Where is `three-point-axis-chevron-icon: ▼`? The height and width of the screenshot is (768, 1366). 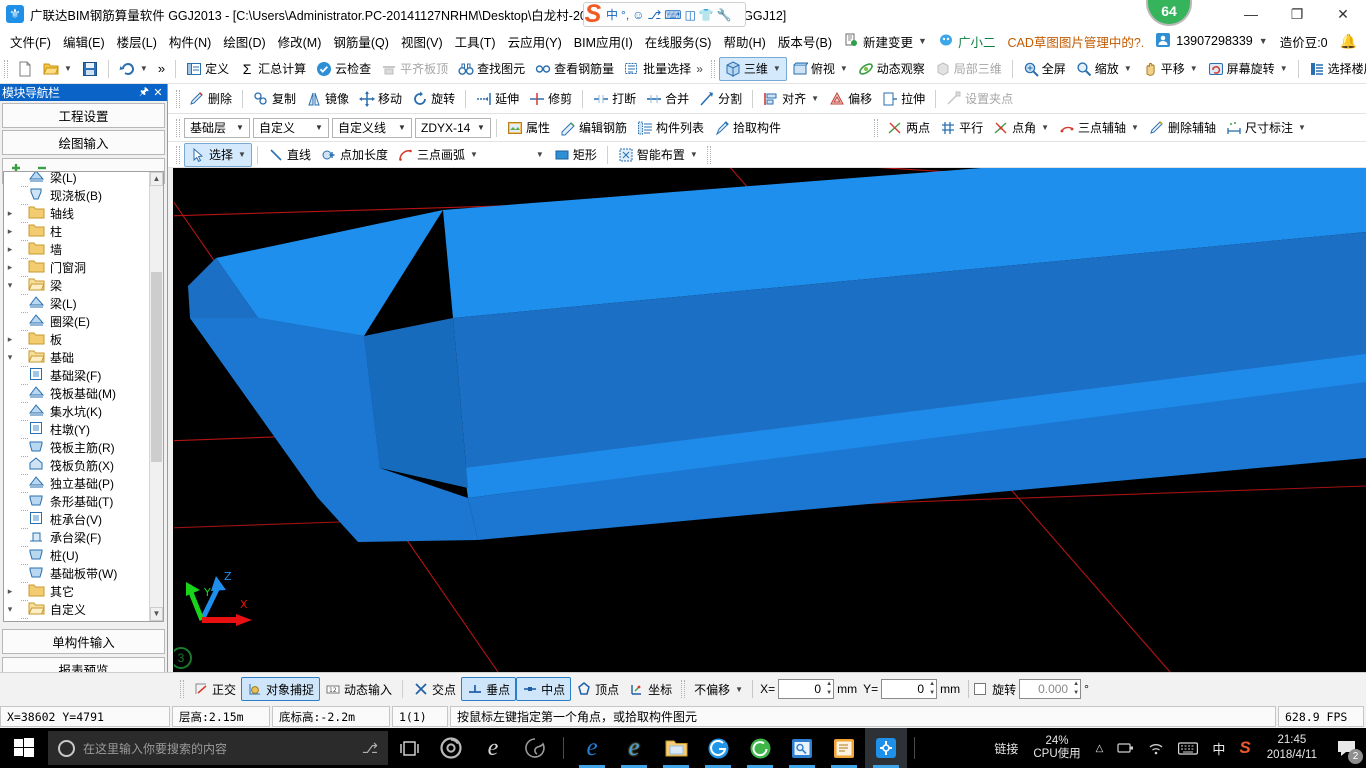
three-point-axis-chevron-icon: ▼ is located at coordinates (1135, 127).